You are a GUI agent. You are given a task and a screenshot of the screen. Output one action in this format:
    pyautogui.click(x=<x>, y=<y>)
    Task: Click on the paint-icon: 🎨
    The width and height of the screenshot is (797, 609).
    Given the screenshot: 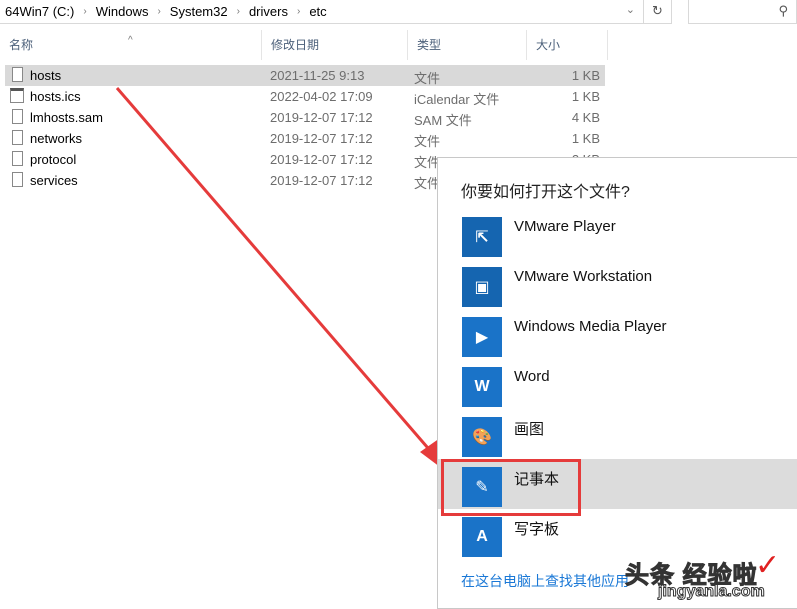 What is the action you would take?
    pyautogui.click(x=482, y=437)
    